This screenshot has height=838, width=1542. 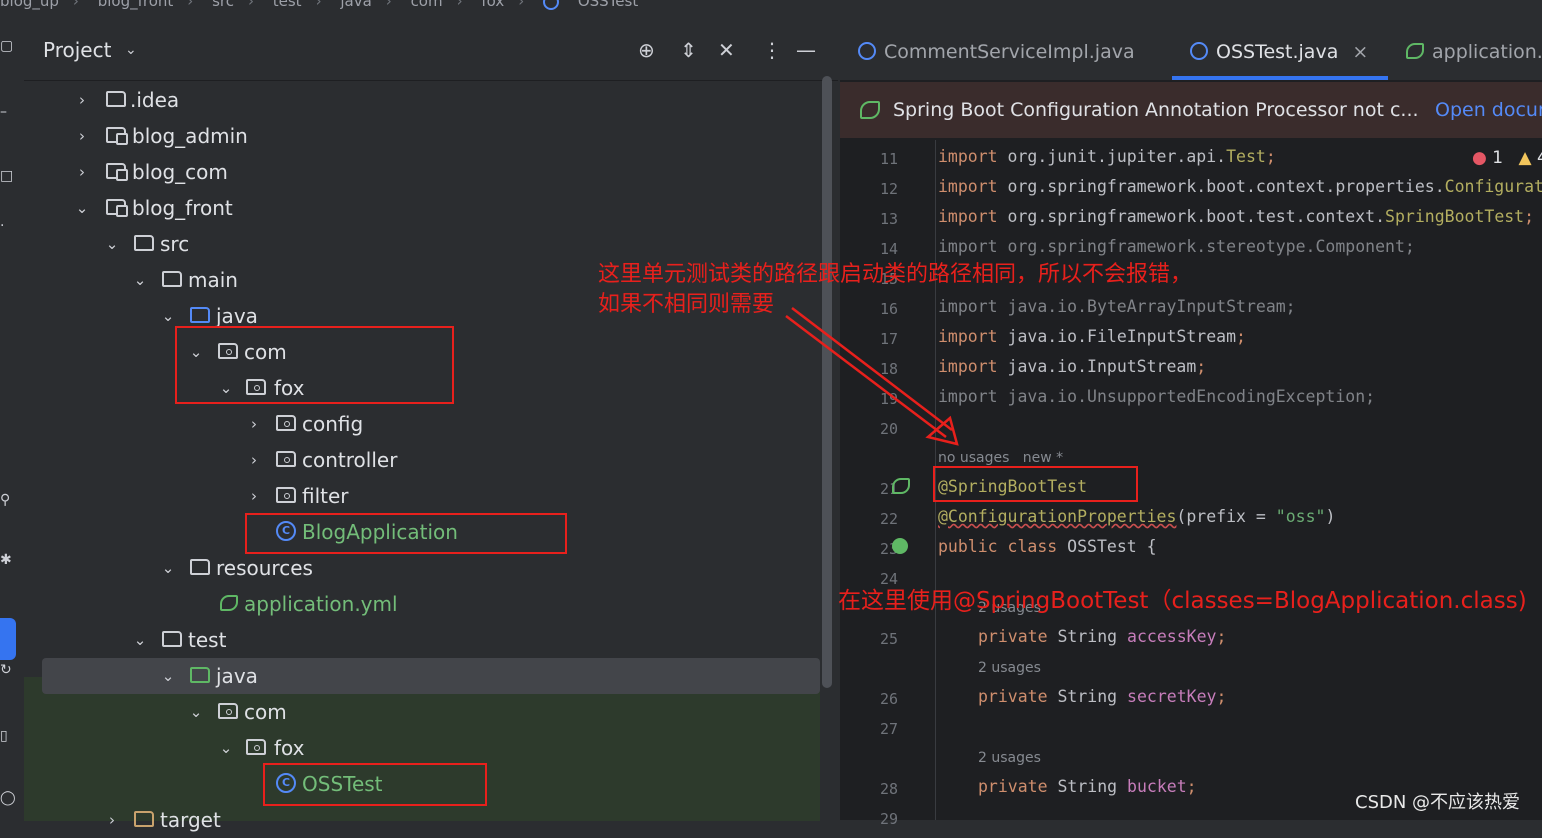 What do you see at coordinates (1438, 802) in the screenshot?
I see `watermark: CSDN @不应该热爱` at bounding box center [1438, 802].